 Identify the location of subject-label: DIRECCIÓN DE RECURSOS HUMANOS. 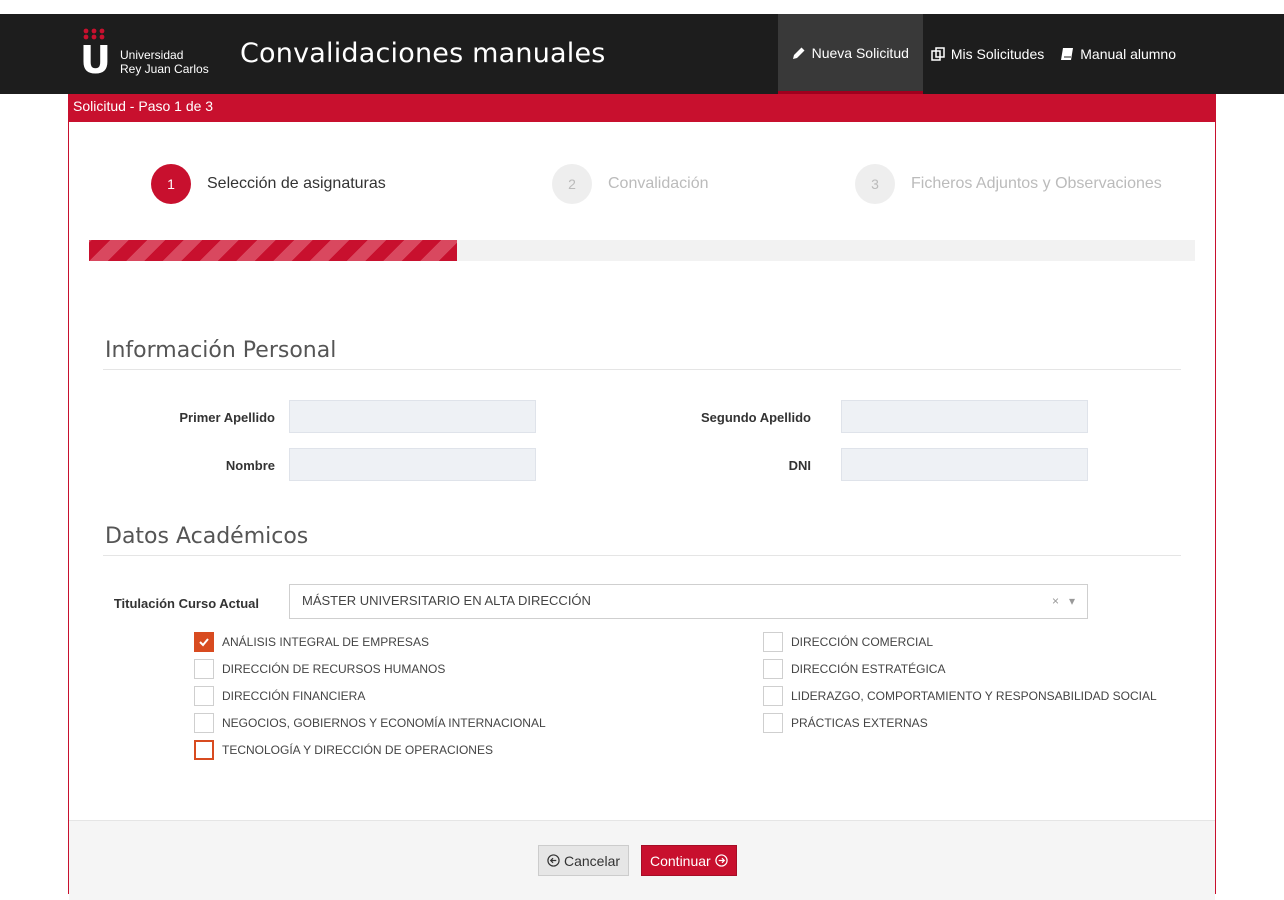
(334, 669).